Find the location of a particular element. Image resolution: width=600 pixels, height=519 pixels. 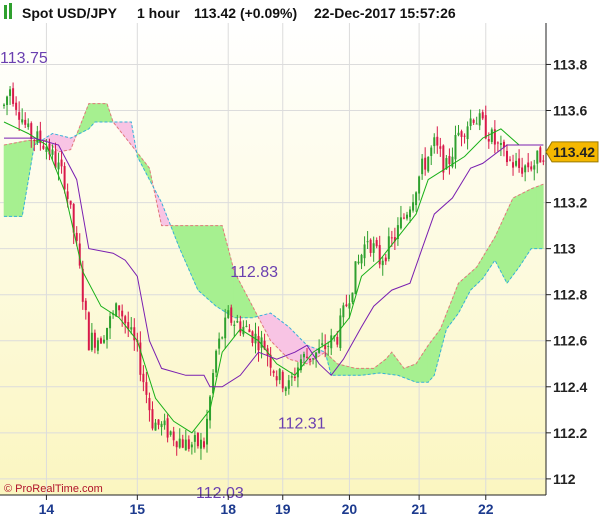

price-annotation: 113.75 is located at coordinates (24, 58).